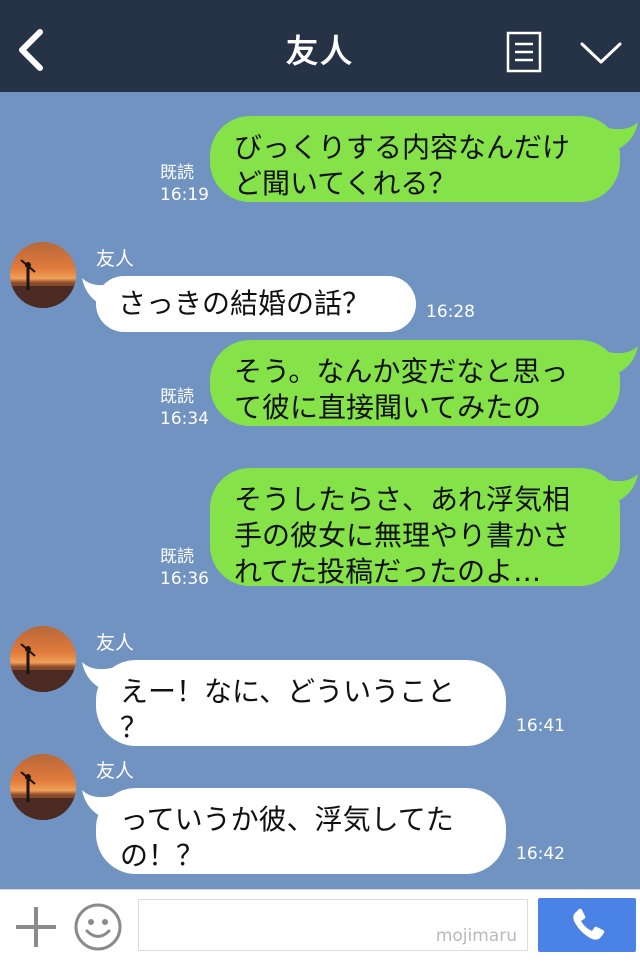 The height and width of the screenshot is (961, 640). What do you see at coordinates (401, 371) in the screenshot?
I see `message-line: そう。なんか変だなと思っ` at bounding box center [401, 371].